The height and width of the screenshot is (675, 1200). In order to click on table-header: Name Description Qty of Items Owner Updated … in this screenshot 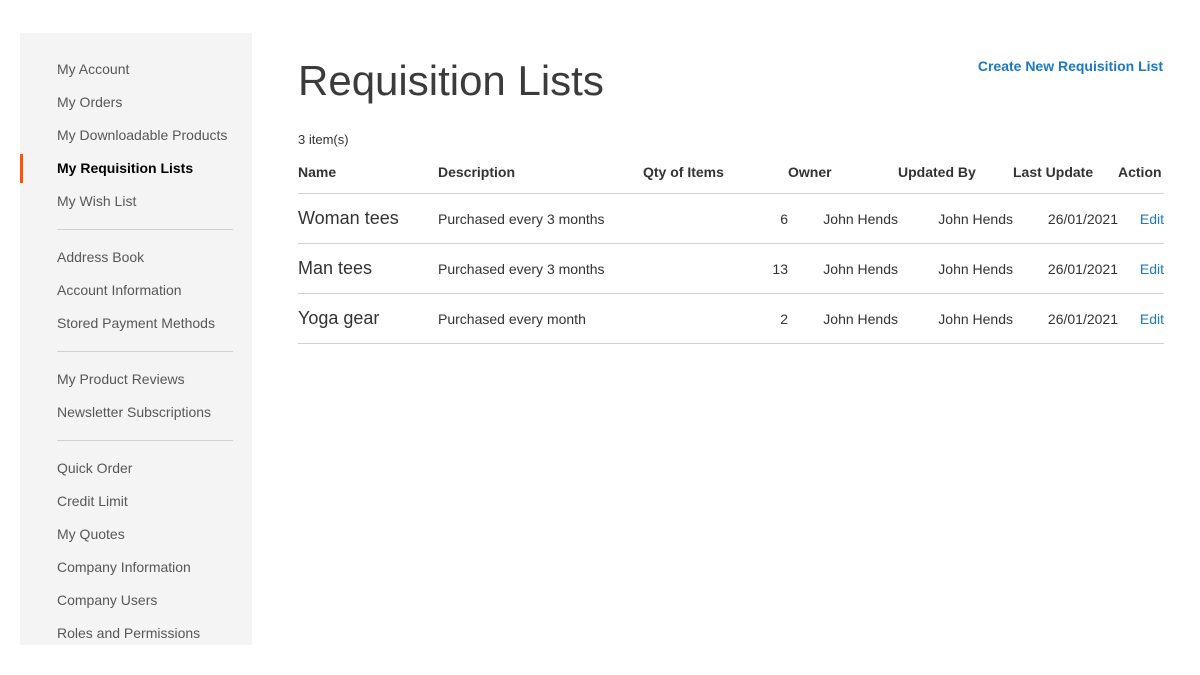, I will do `click(731, 179)`.